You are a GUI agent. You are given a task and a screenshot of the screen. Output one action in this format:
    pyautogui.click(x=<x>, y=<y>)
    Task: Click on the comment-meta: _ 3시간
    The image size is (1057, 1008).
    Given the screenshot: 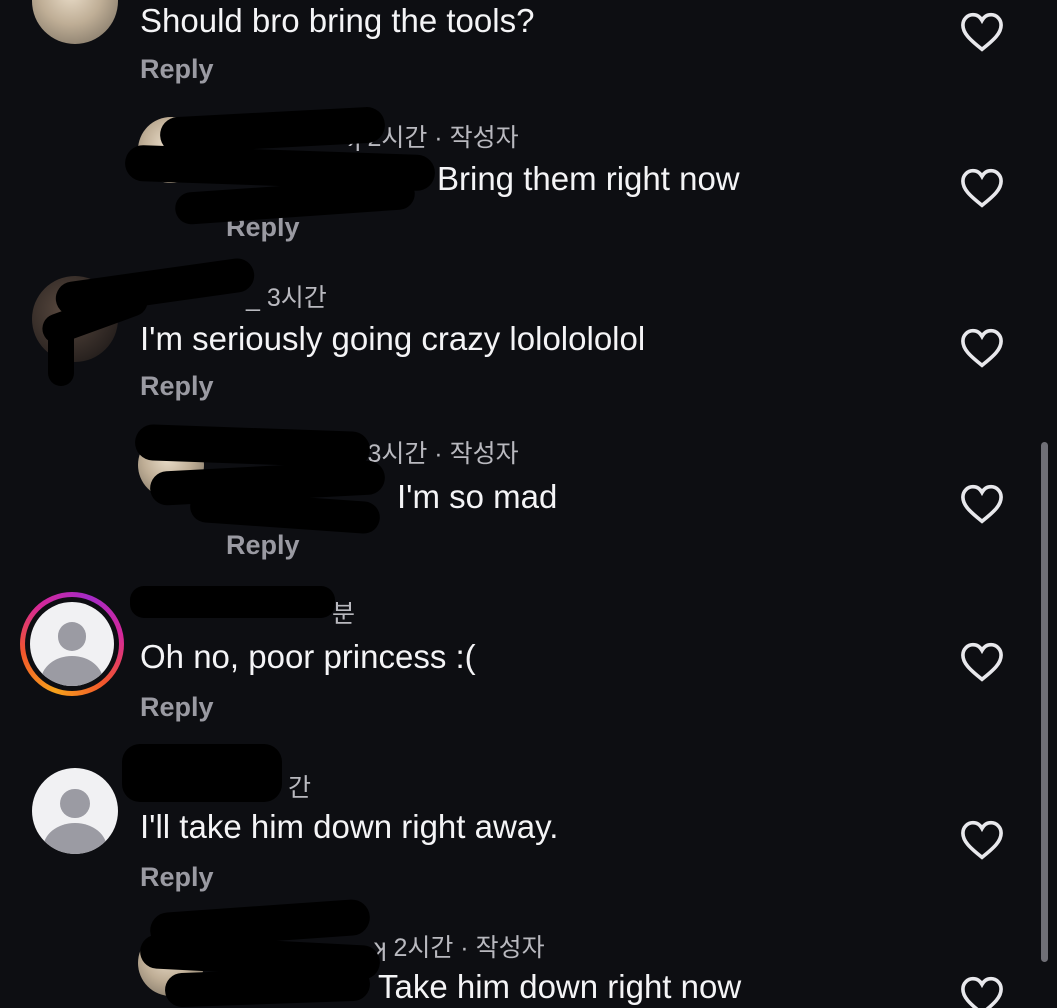 What is the action you would take?
    pyautogui.click(x=286, y=298)
    